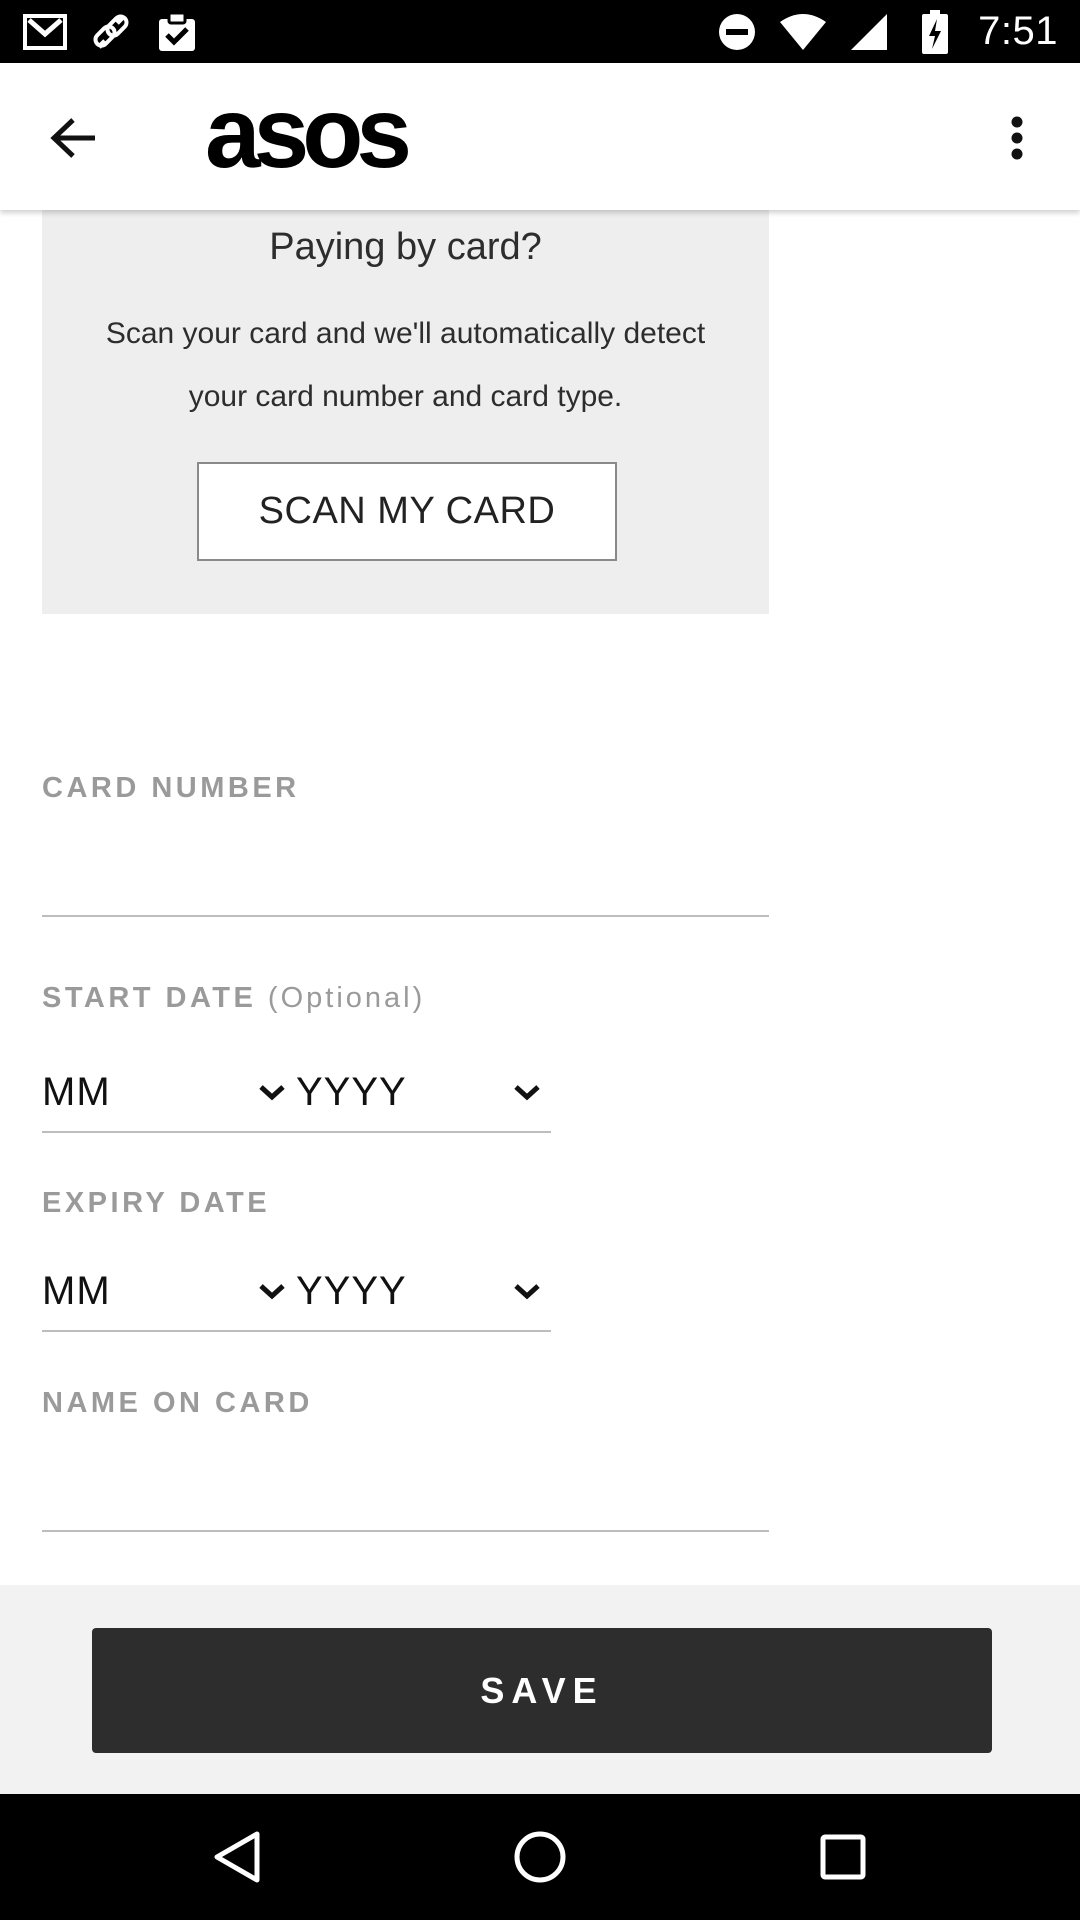 The image size is (1080, 1920). What do you see at coordinates (308, 133) in the screenshot?
I see `asos-logo: asos` at bounding box center [308, 133].